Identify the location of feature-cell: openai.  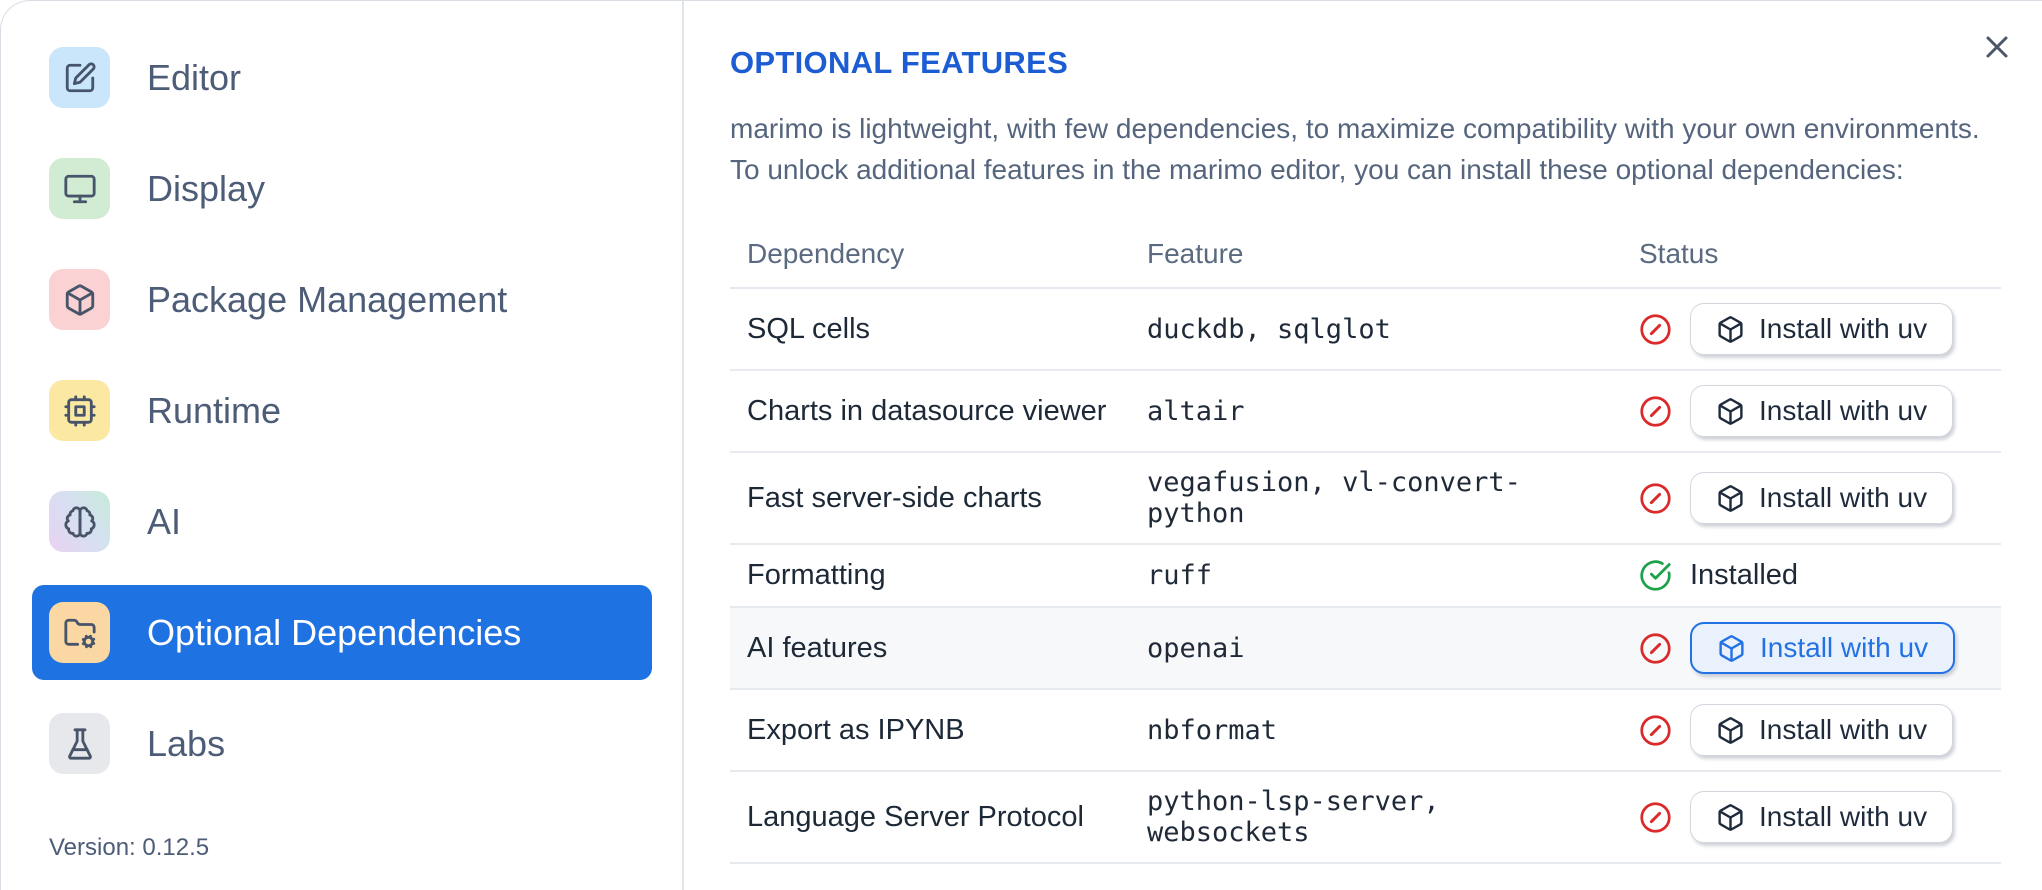
(1376, 648).